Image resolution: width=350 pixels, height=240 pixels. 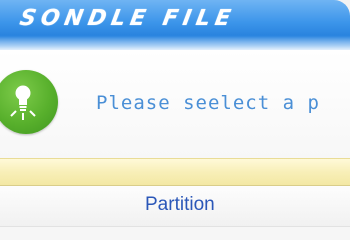 I want to click on table-body, so click(x=175, y=233).